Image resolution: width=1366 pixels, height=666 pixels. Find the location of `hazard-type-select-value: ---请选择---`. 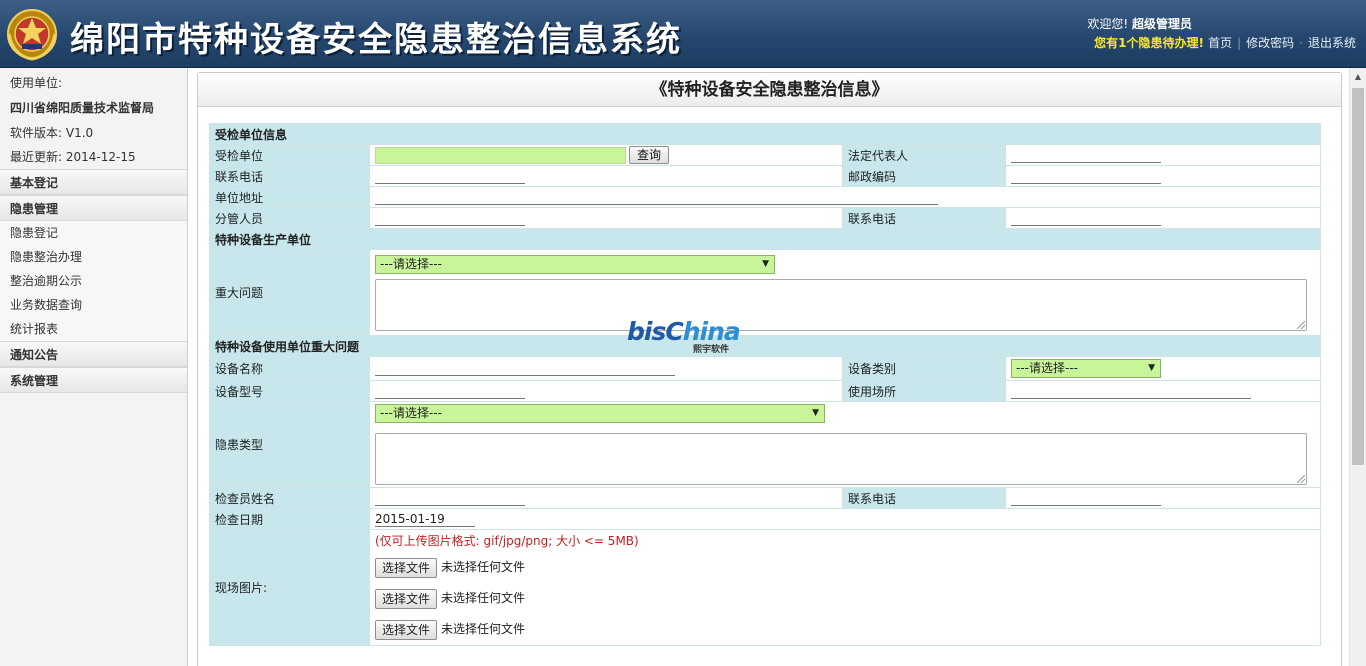

hazard-type-select-value: ---请选择--- is located at coordinates (411, 413).